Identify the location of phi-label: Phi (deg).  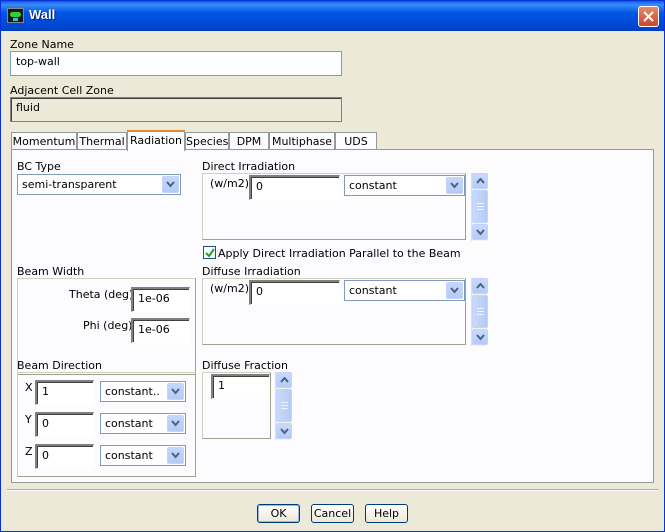
(108, 325).